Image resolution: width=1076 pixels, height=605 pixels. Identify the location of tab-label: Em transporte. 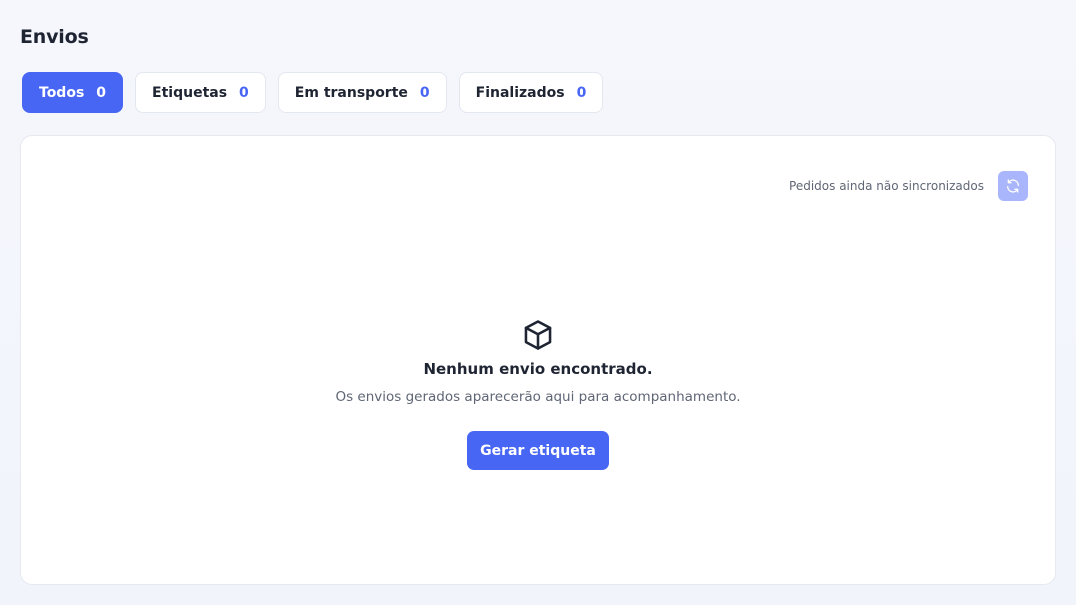
(351, 92).